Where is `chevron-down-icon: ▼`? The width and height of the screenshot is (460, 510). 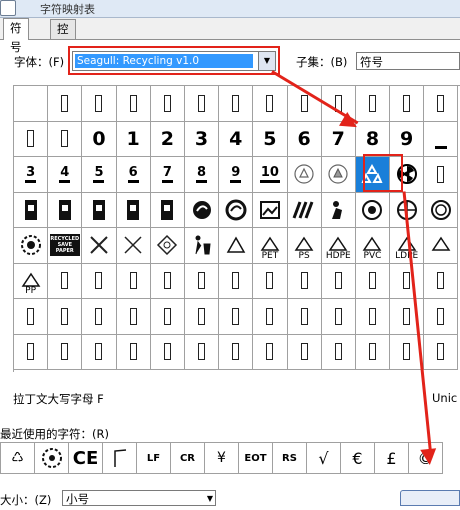 chevron-down-icon: ▼ is located at coordinates (210, 499).